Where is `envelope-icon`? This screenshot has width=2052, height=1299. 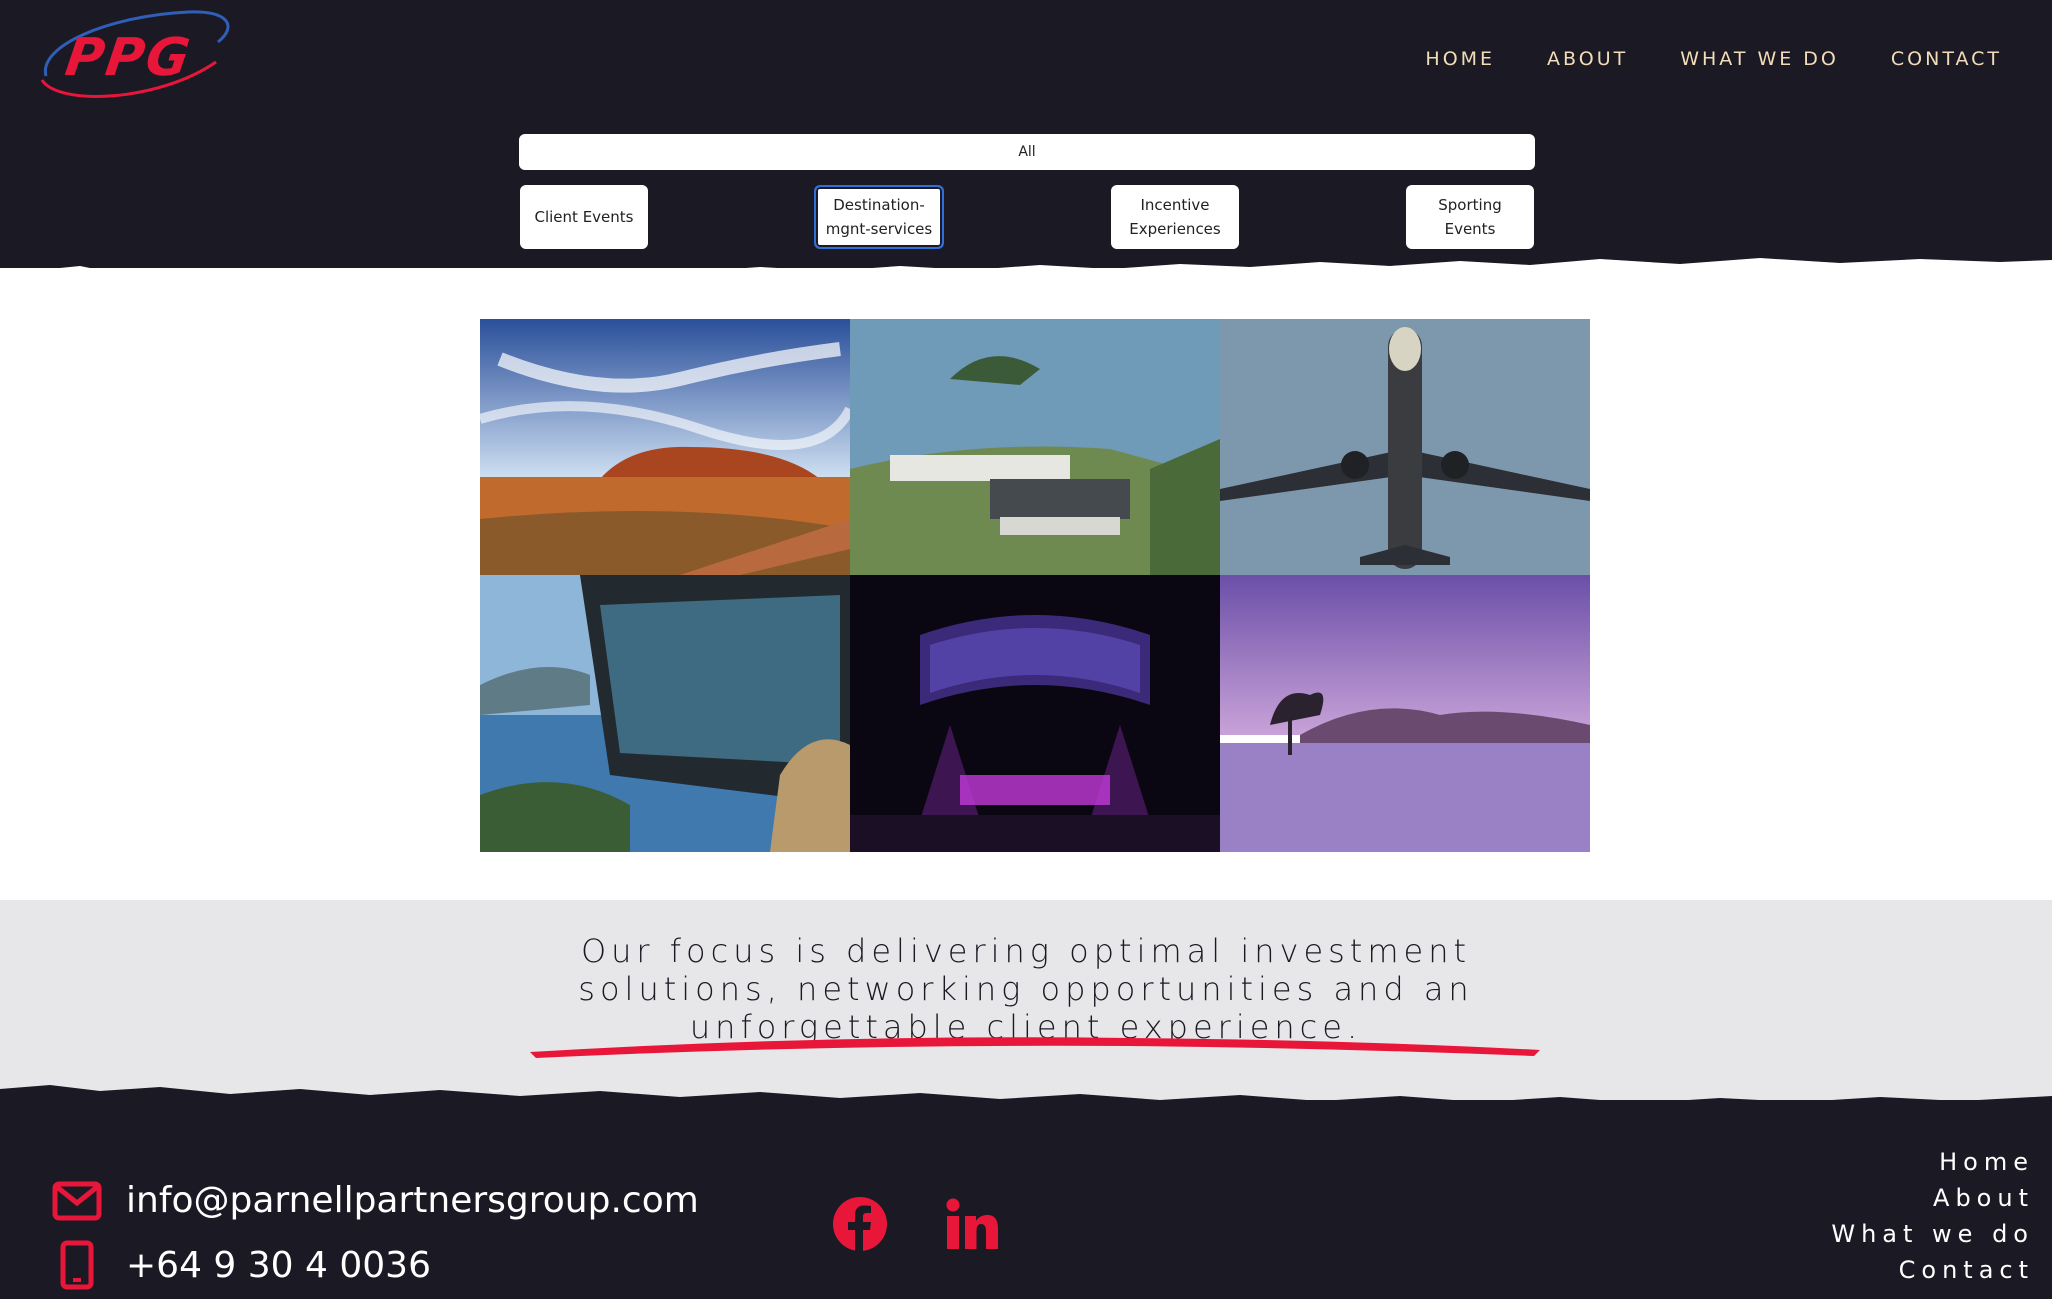
envelope-icon is located at coordinates (77, 1200).